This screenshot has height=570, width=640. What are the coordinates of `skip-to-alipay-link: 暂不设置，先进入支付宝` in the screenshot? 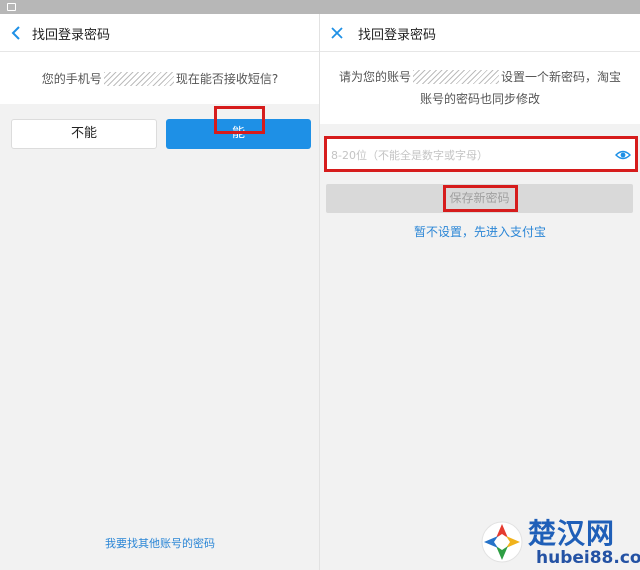 It's located at (480, 231).